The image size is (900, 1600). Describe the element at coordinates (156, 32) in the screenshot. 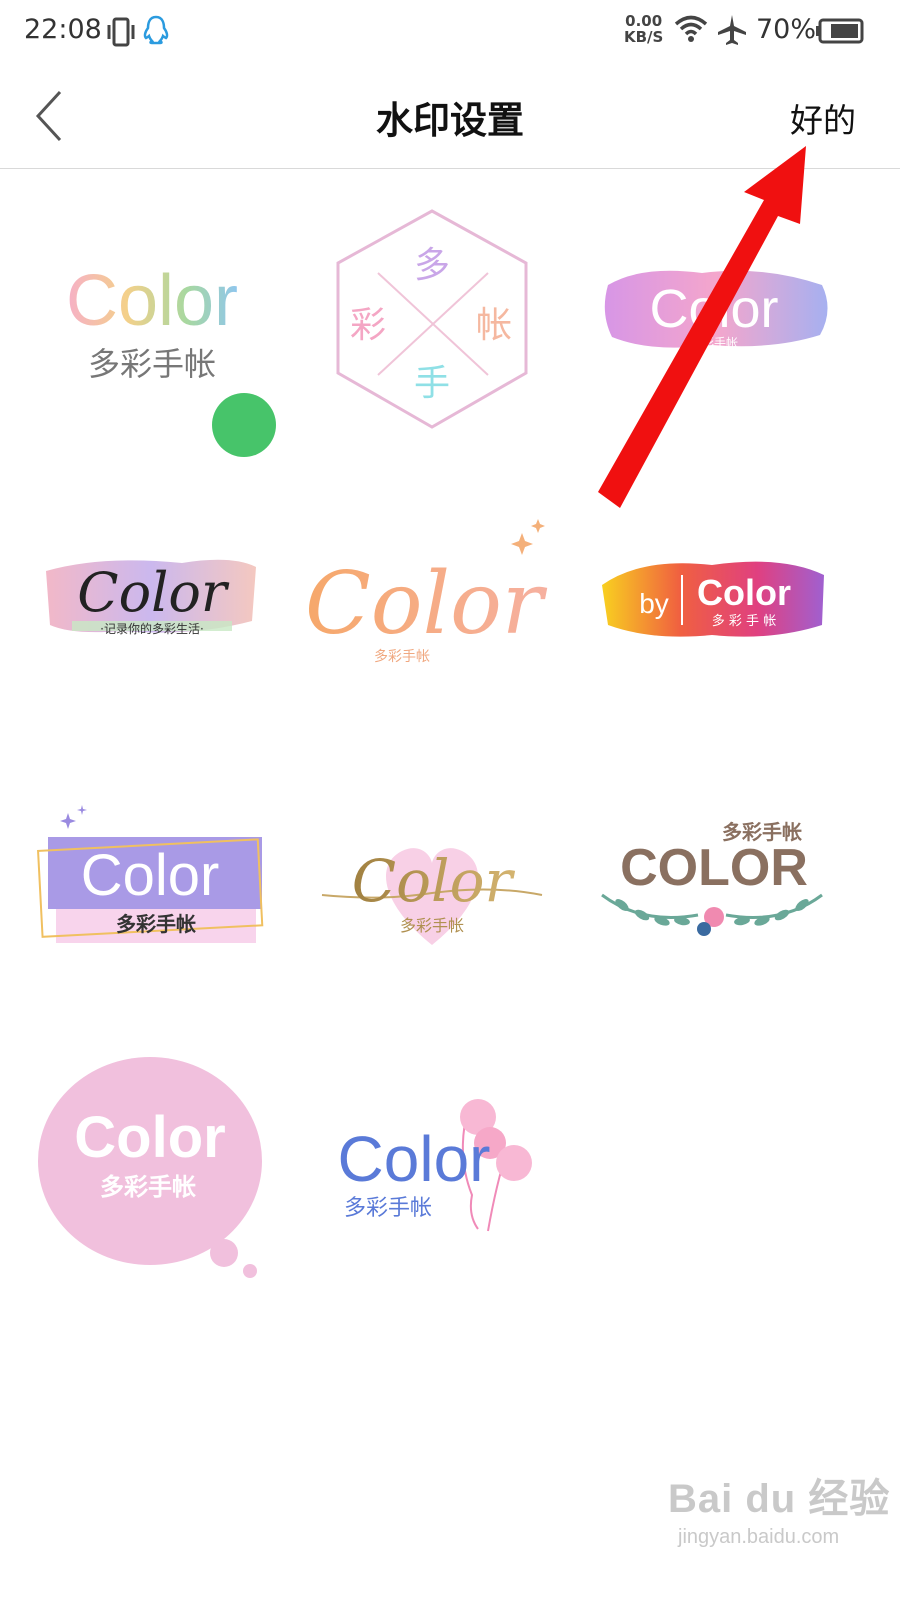

I see `qq-icon` at that location.